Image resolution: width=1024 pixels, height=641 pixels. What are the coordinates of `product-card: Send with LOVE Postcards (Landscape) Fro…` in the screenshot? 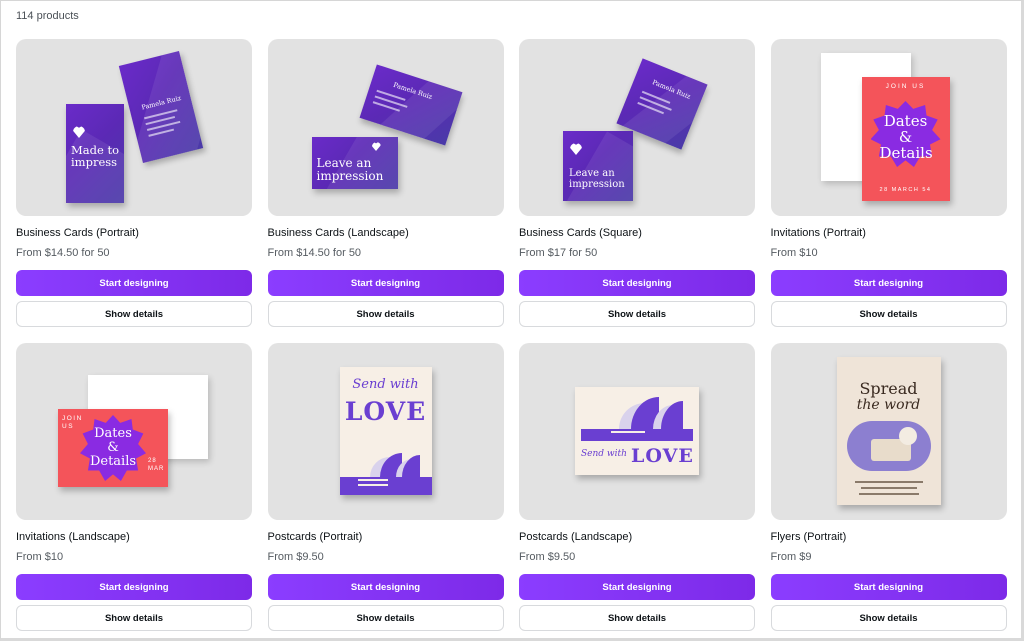 It's located at (637, 492).